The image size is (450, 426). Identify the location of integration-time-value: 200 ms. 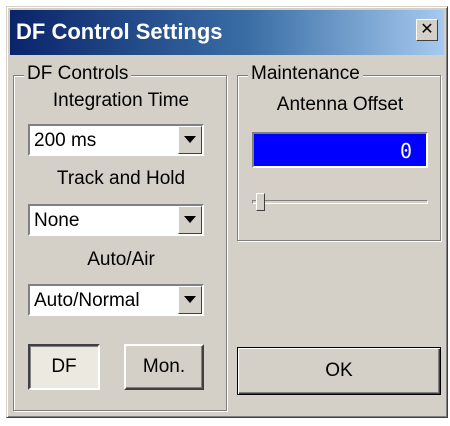
(65, 140).